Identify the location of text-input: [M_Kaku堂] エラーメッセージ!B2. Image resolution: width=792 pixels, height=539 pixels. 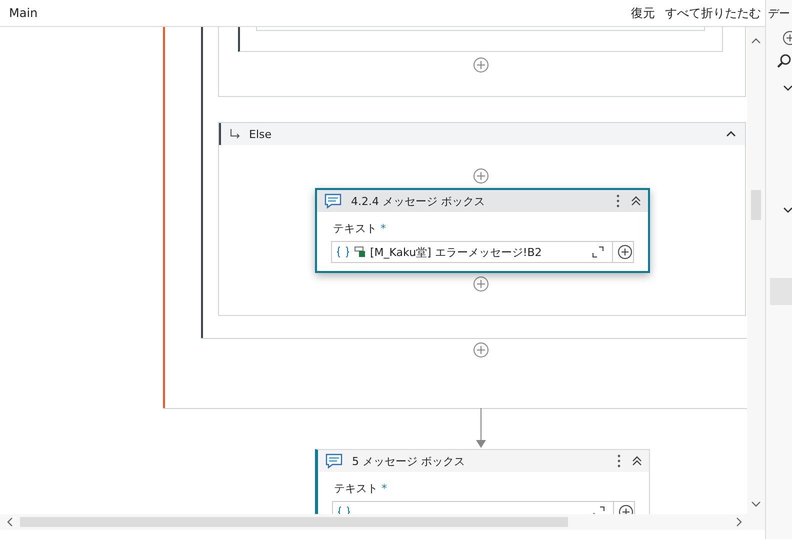
(482, 252).